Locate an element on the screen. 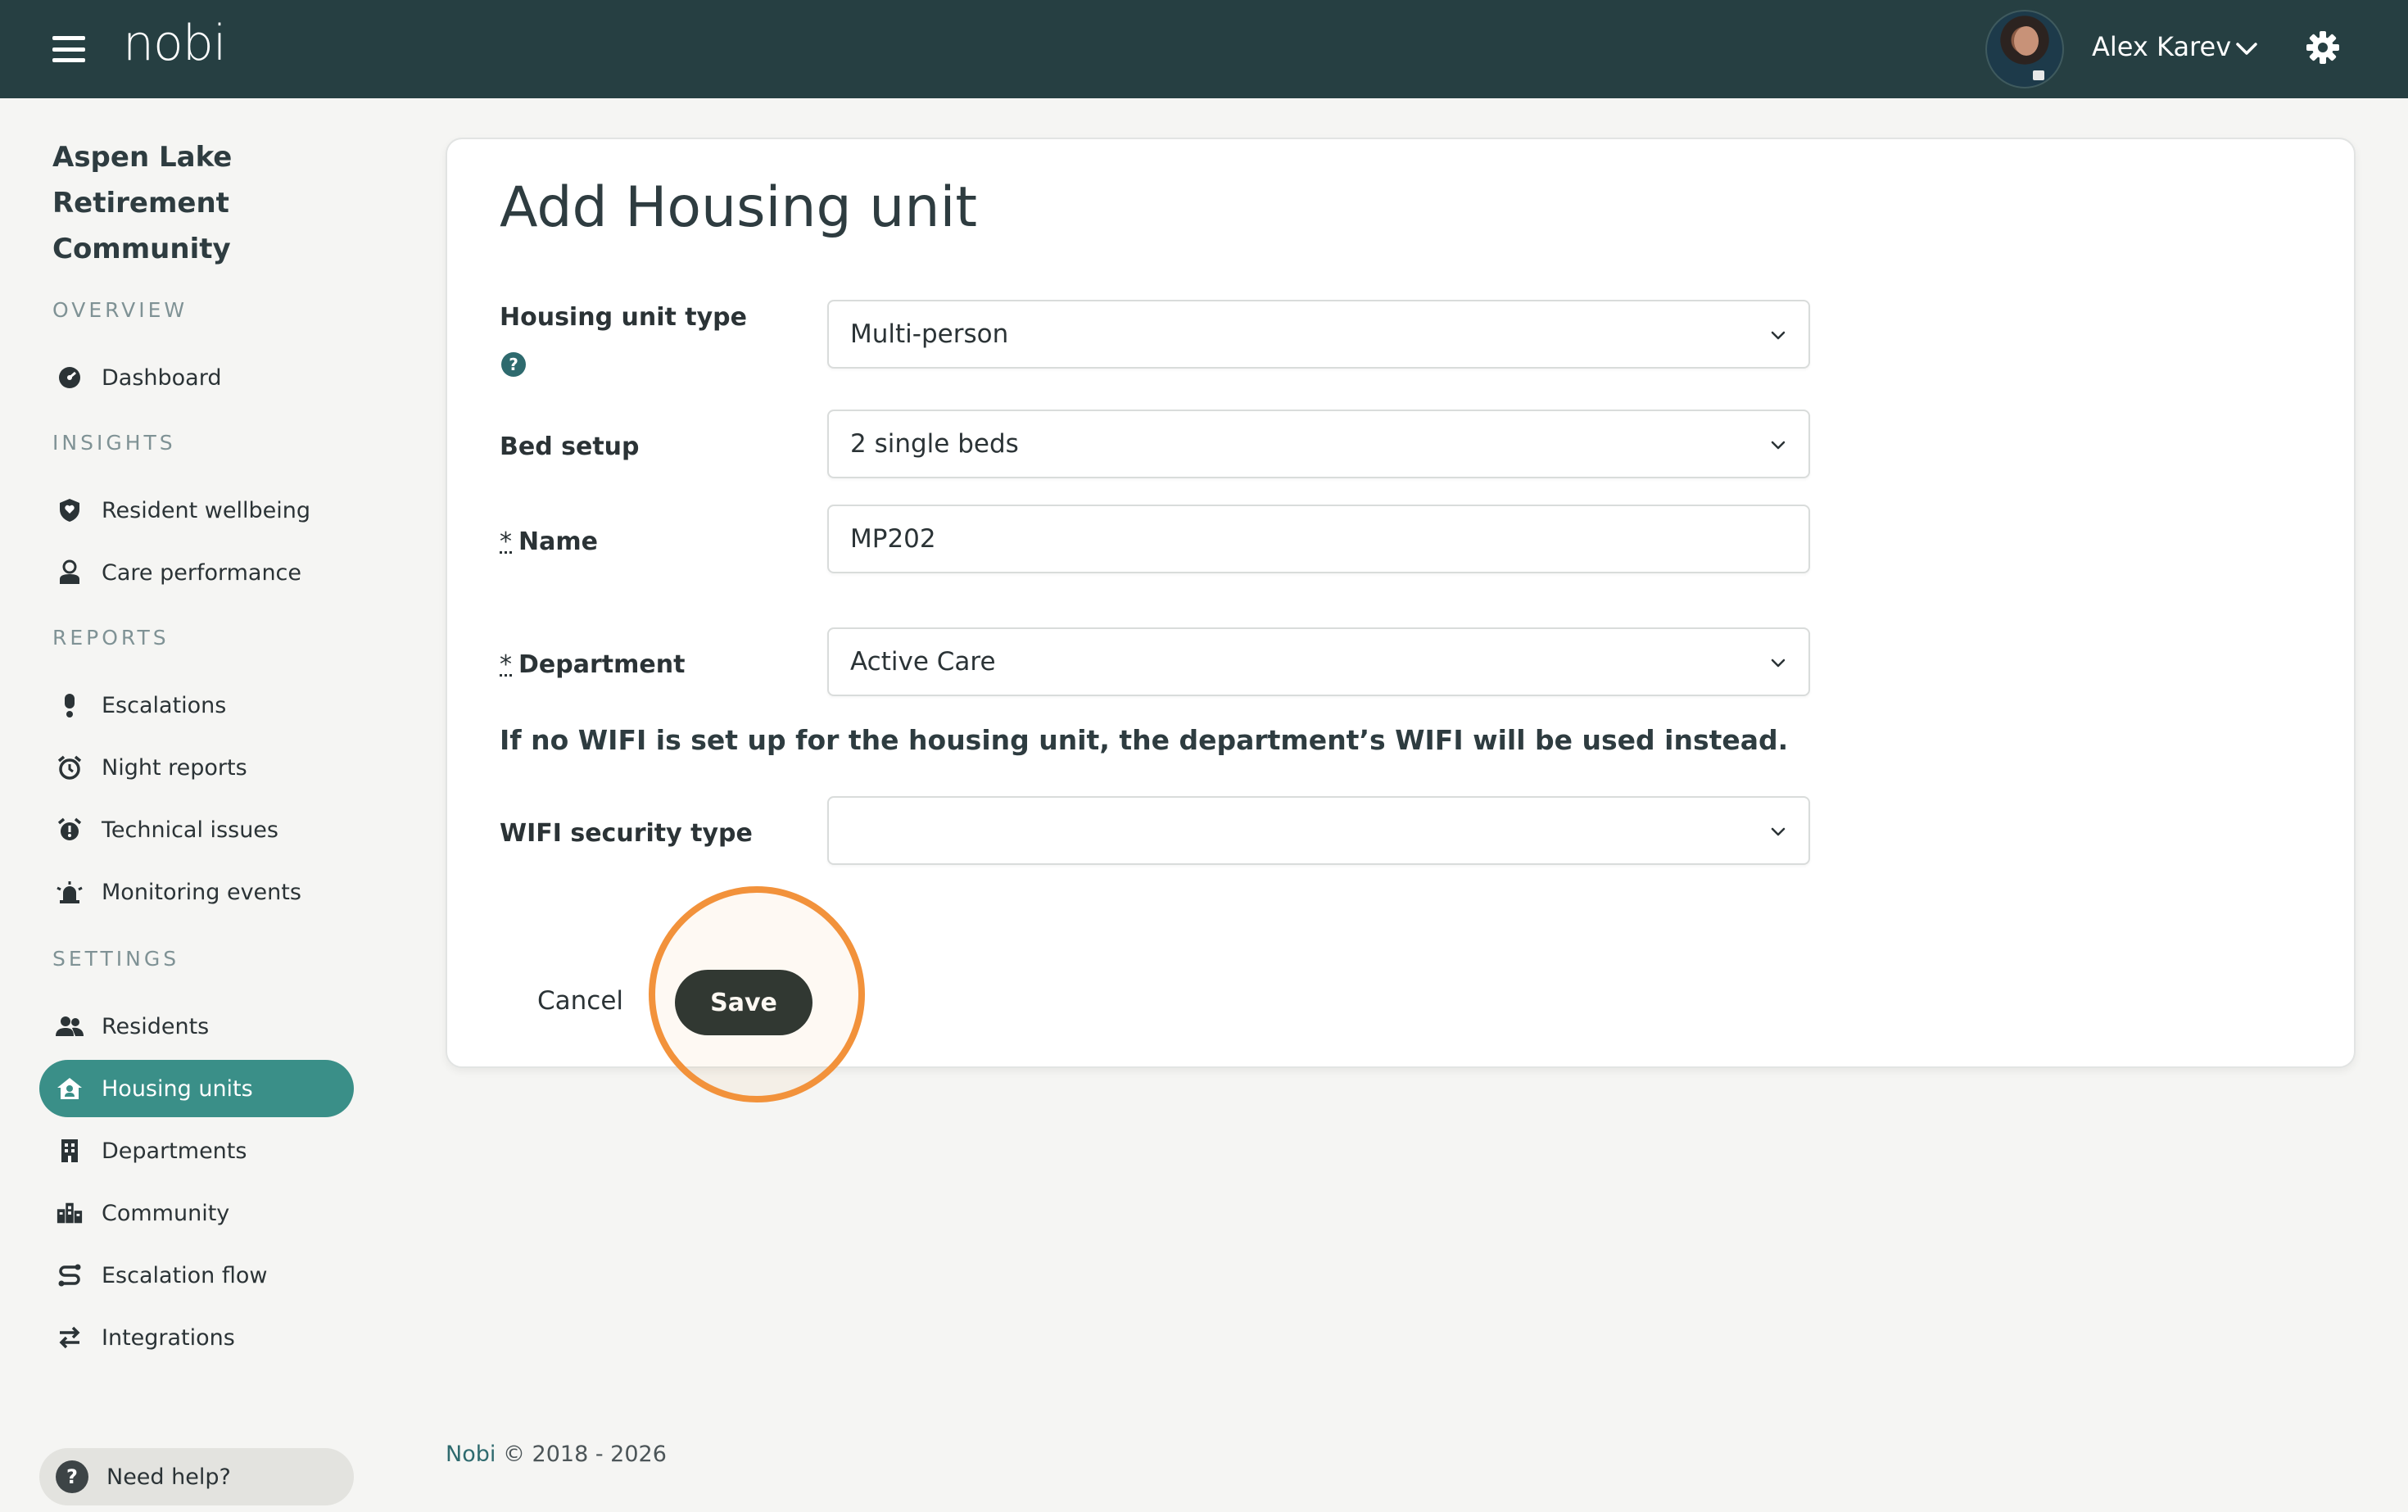 The width and height of the screenshot is (2408, 1512). sidebar-item-label: Escalations is located at coordinates (164, 705).